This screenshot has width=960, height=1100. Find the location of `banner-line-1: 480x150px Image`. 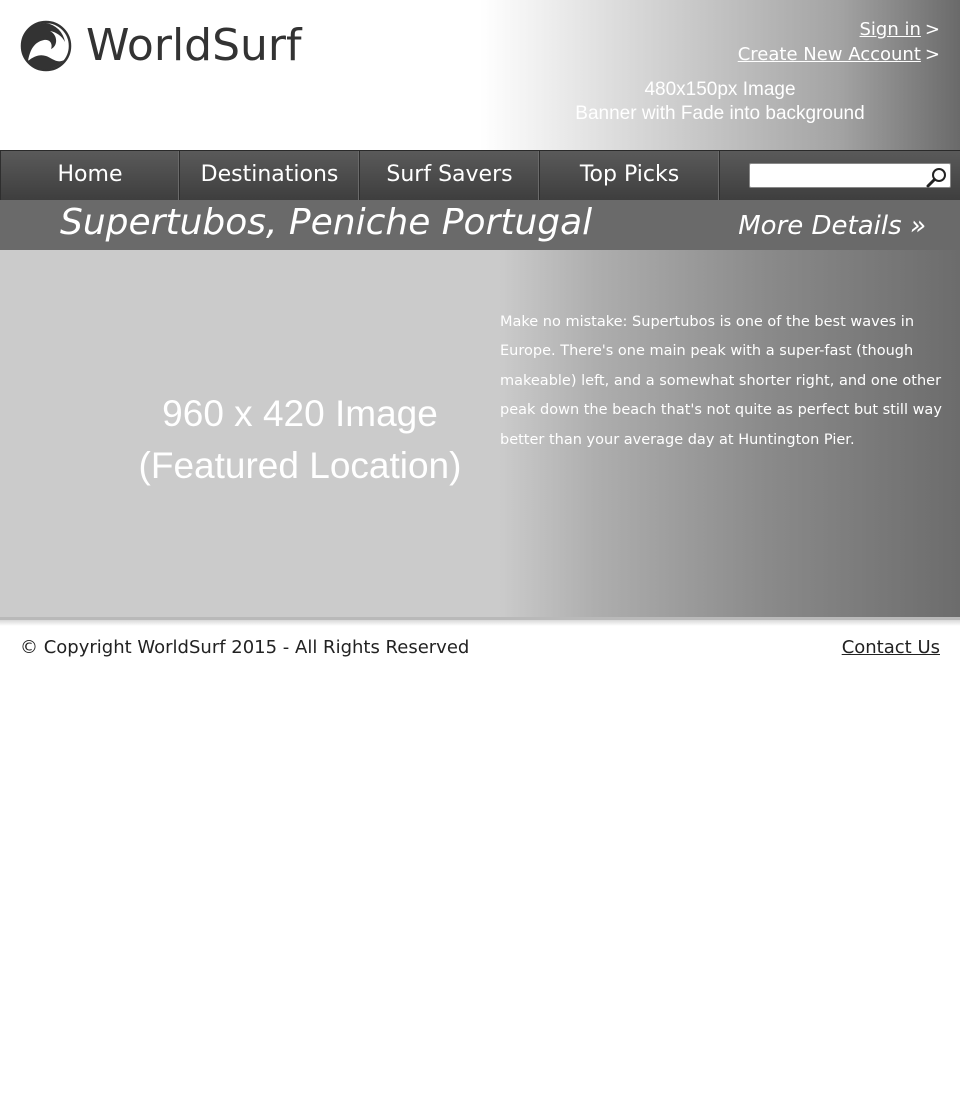

banner-line-1: 480x150px Image is located at coordinates (720, 89).